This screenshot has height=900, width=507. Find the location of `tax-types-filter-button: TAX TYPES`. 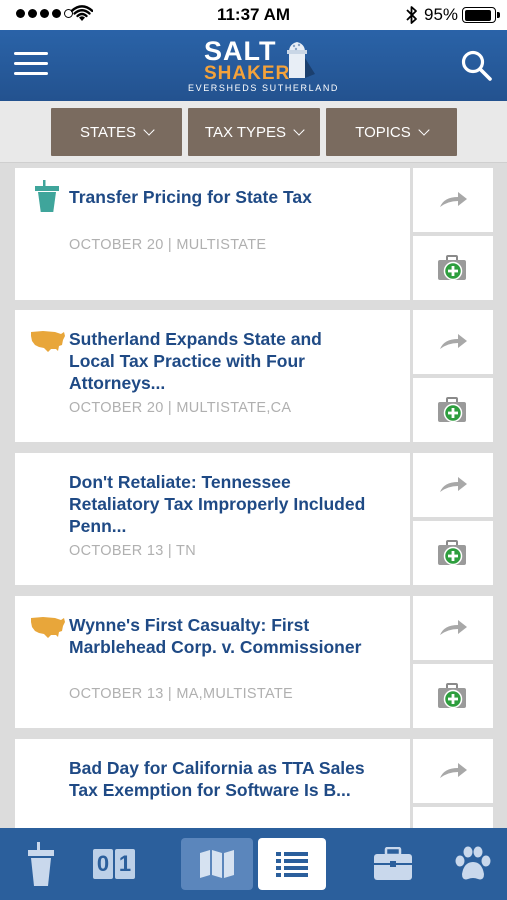

tax-types-filter-button: TAX TYPES is located at coordinates (254, 132).